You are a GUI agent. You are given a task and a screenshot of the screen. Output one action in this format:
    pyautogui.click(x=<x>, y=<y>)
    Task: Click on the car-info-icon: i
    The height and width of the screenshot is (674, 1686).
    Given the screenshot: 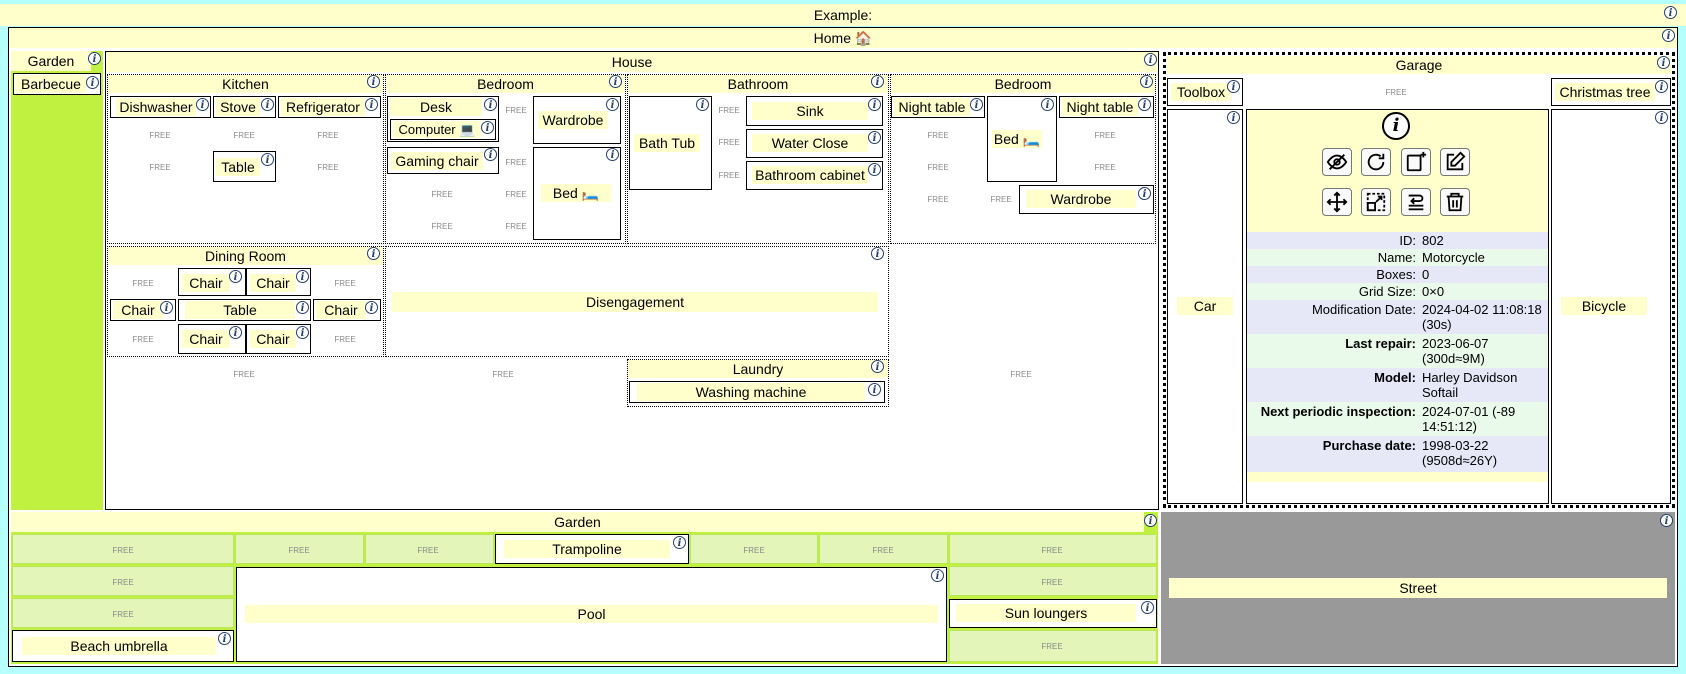 What is the action you would take?
    pyautogui.click(x=1233, y=117)
    